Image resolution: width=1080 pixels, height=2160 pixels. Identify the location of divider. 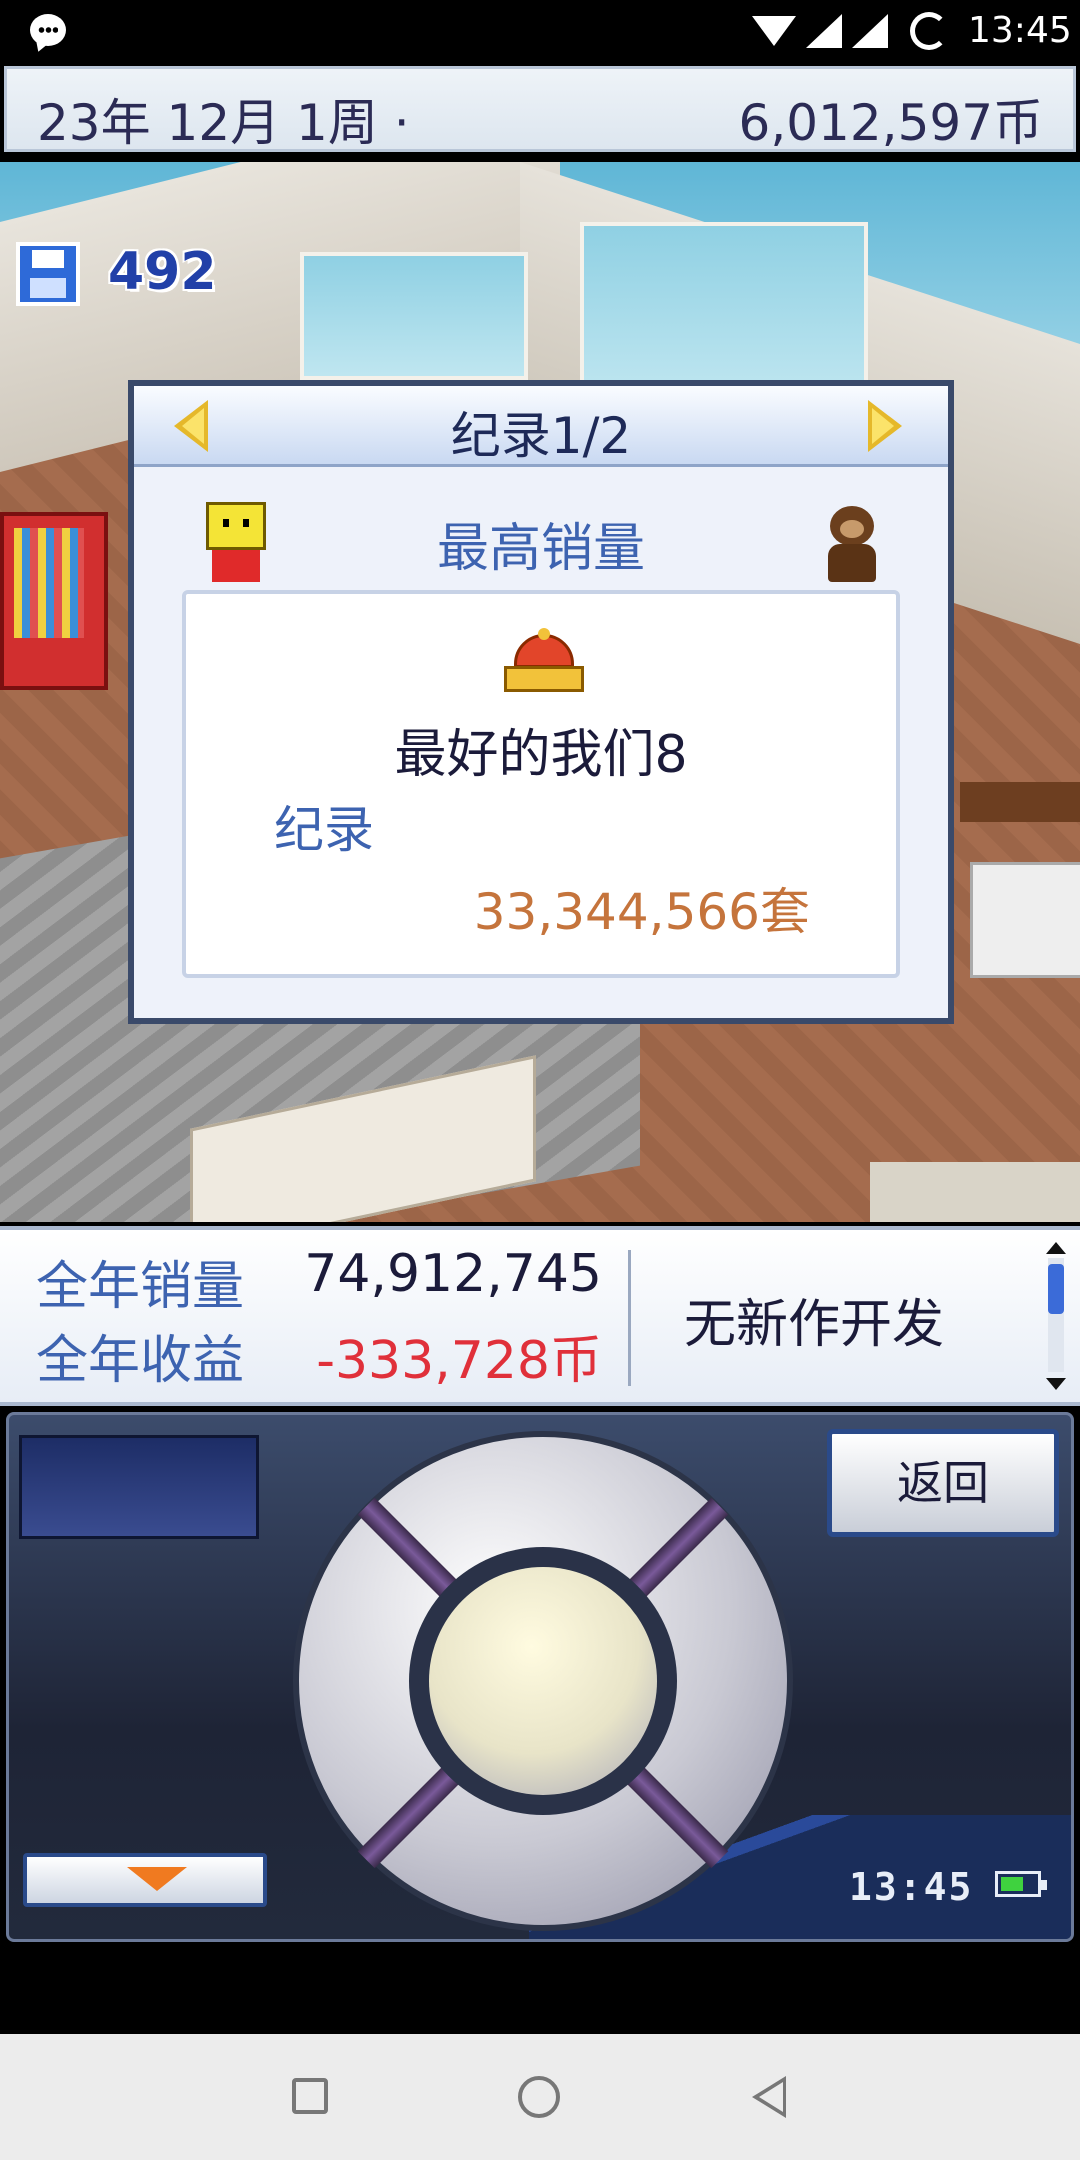
(629, 1318).